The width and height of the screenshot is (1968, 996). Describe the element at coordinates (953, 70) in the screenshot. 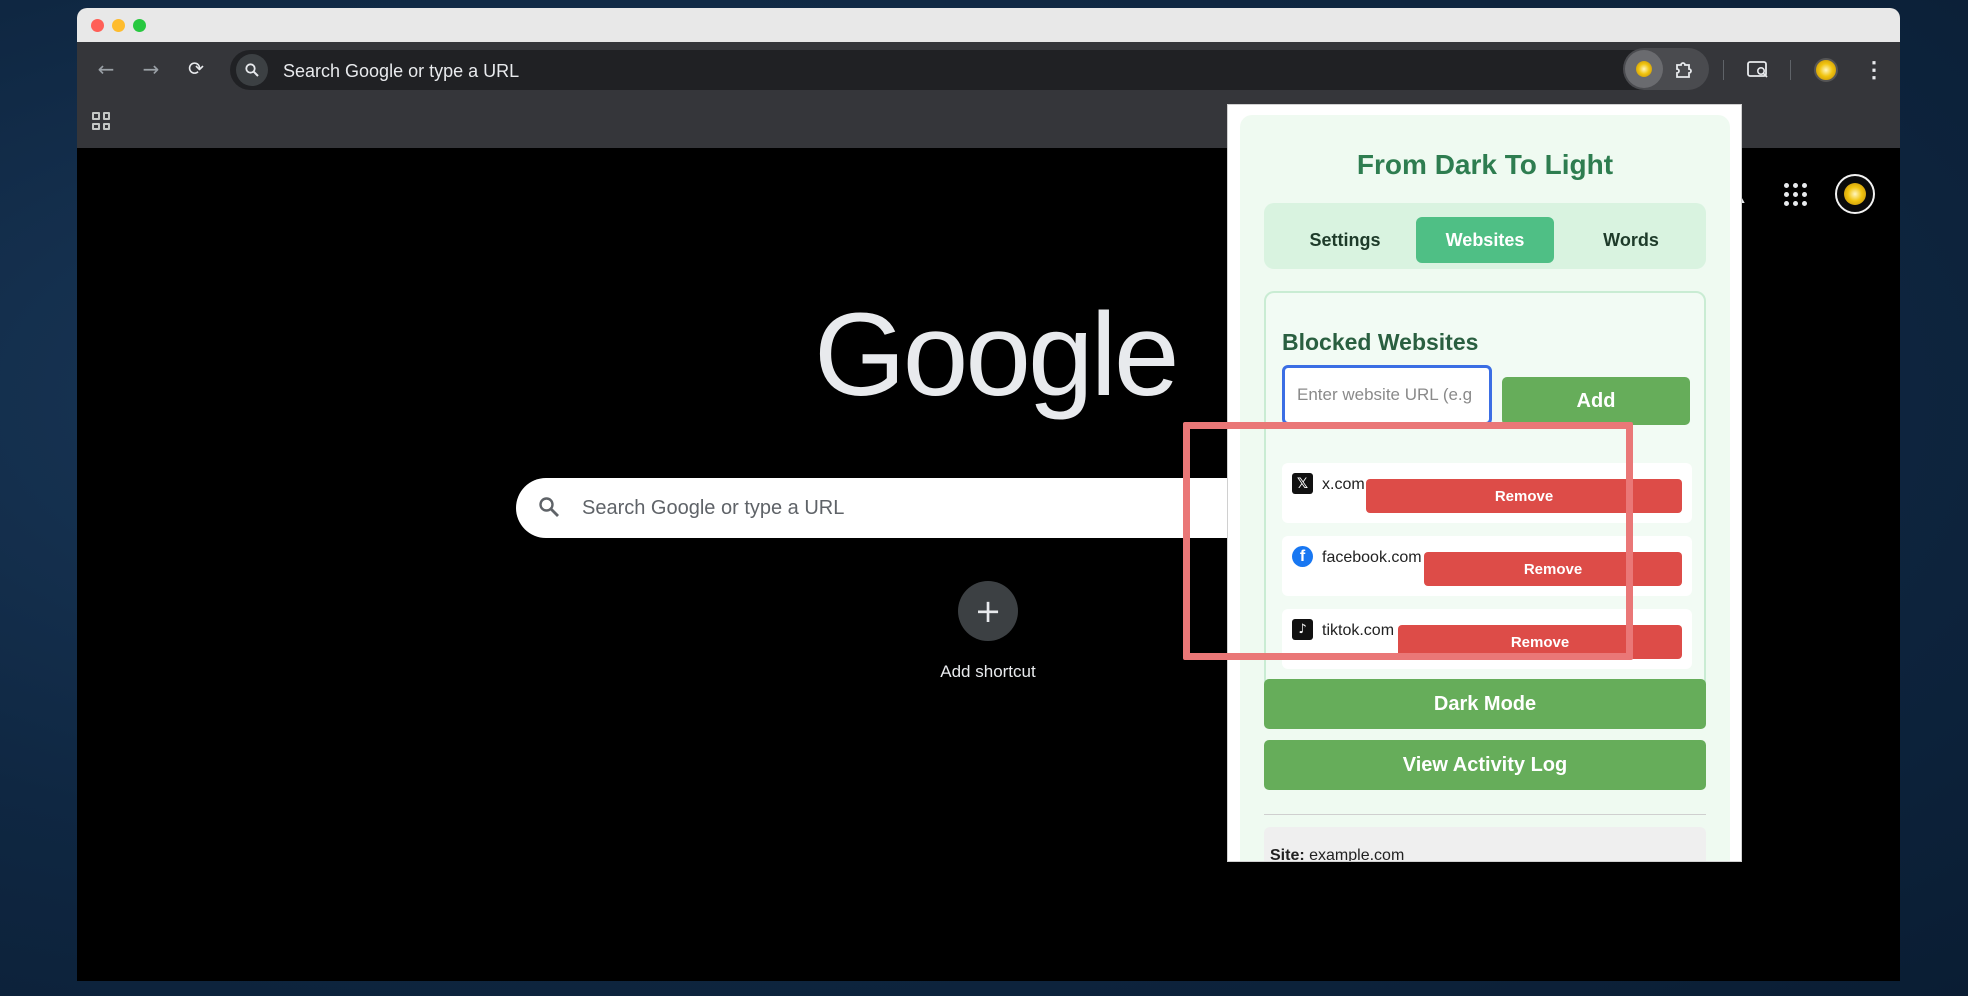

I see `omnibox: Search Google or type a URL ☆` at that location.